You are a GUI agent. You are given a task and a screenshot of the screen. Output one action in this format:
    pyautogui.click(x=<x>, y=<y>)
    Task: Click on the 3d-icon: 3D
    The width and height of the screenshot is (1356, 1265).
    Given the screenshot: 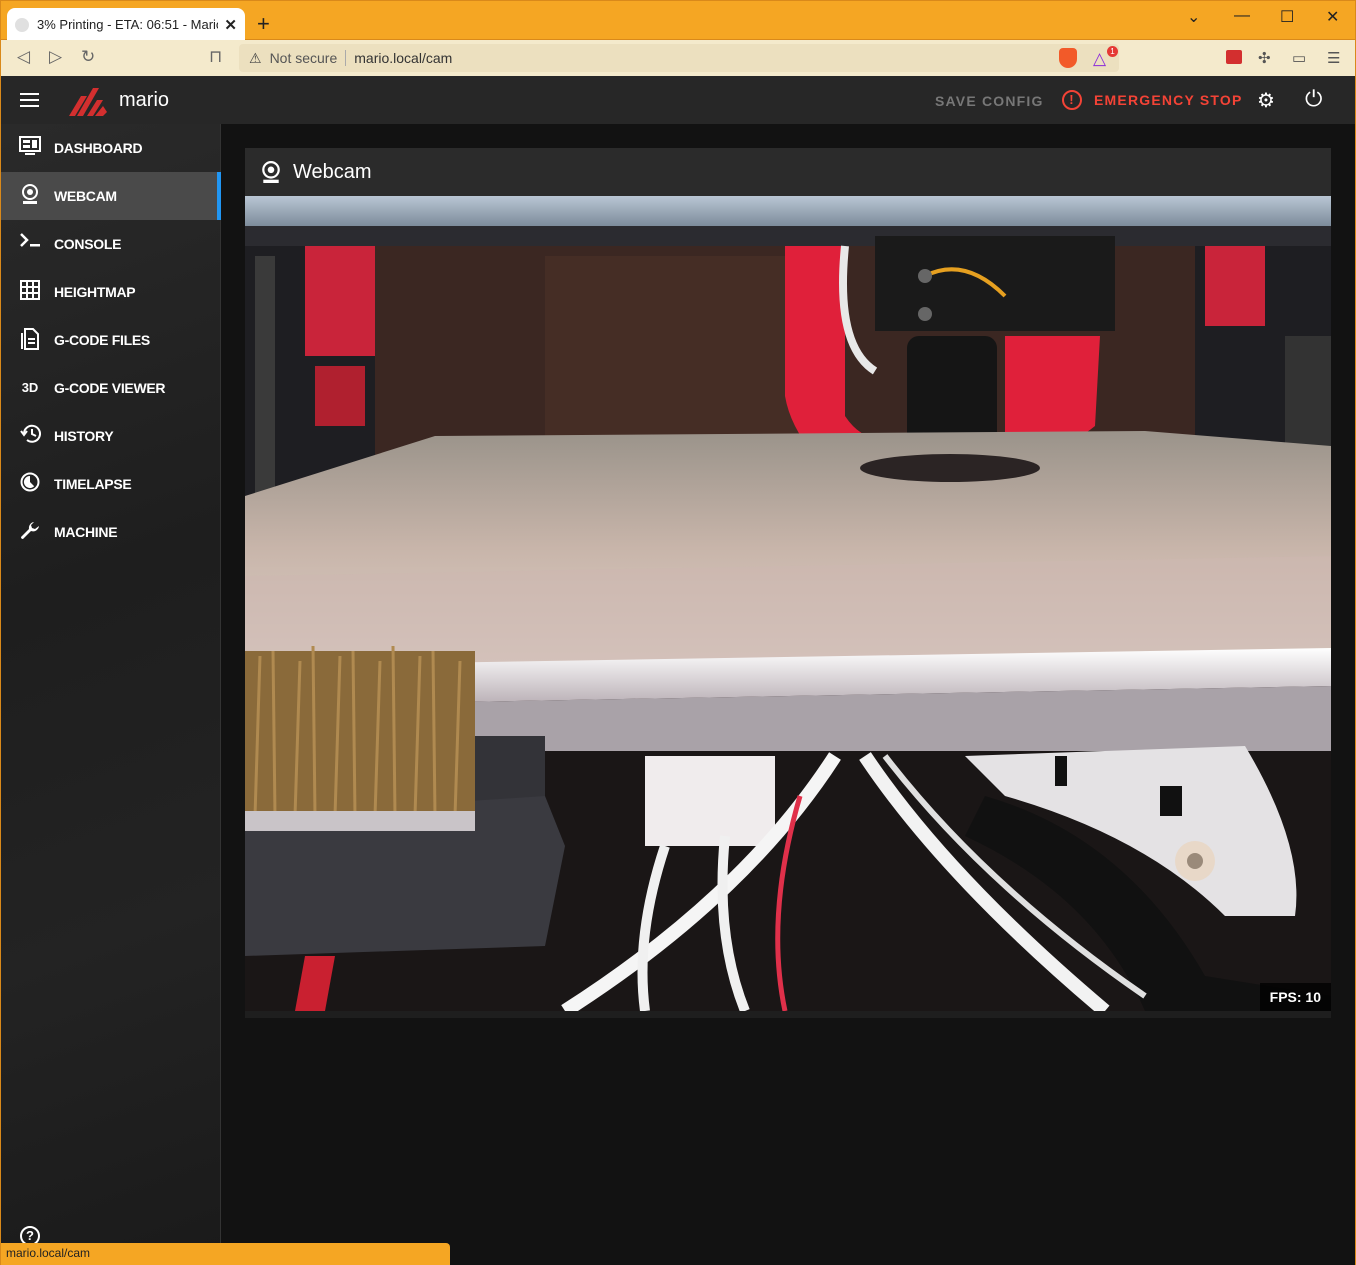 What is the action you would take?
    pyautogui.click(x=30, y=387)
    